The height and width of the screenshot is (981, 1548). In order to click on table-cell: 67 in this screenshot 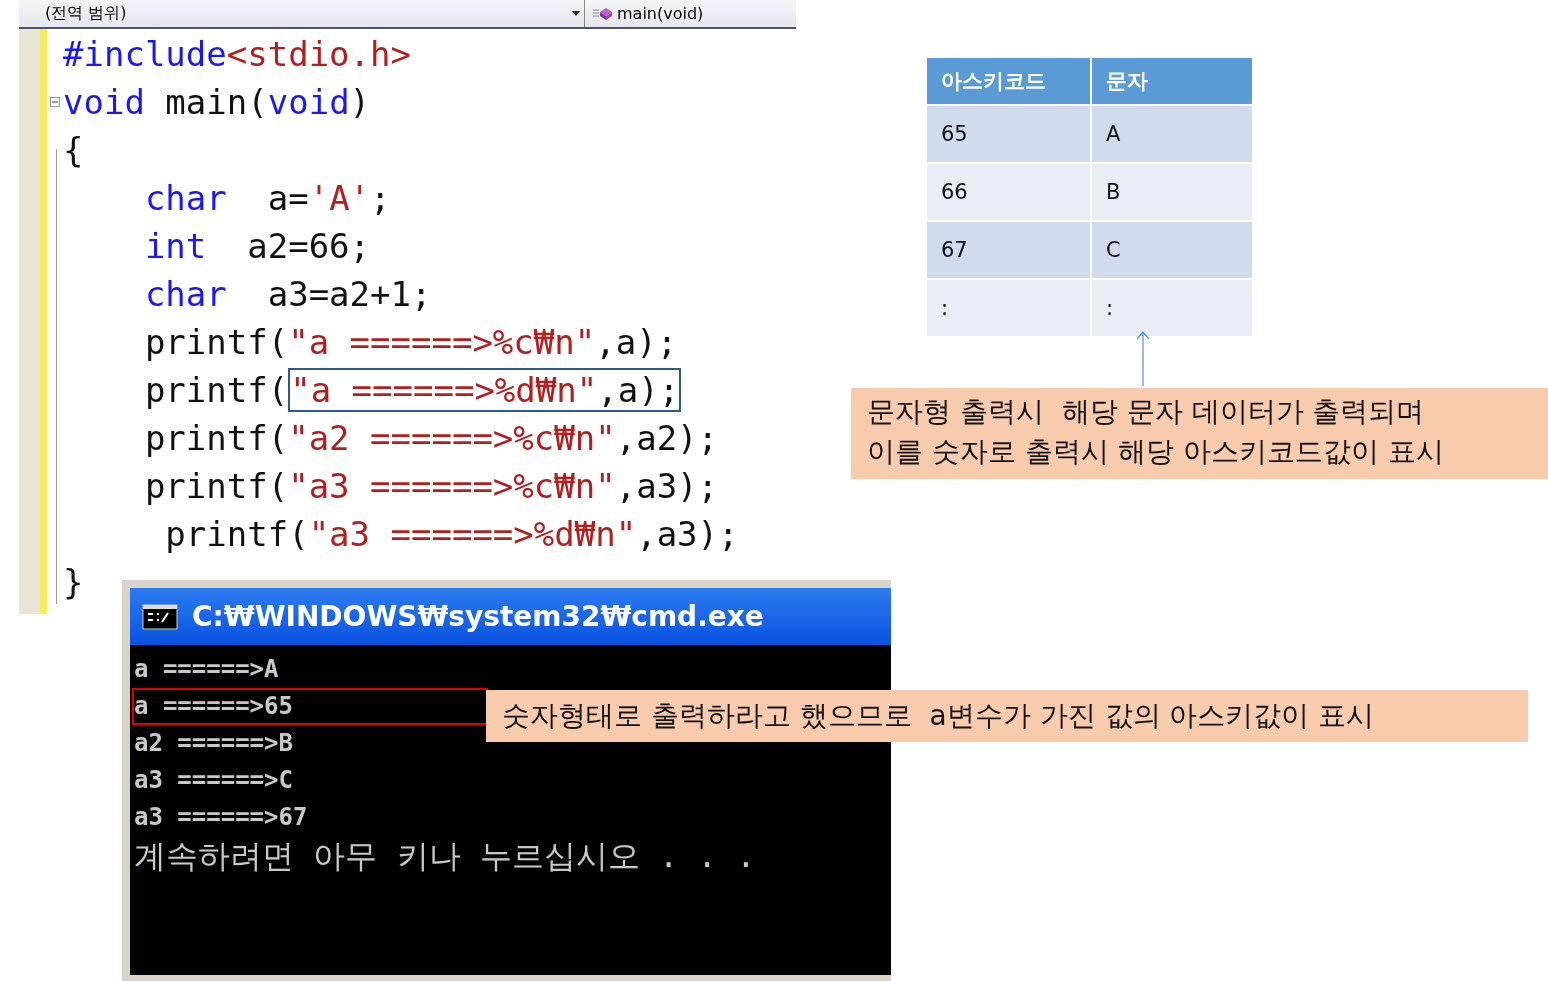, I will do `click(1009, 250)`.